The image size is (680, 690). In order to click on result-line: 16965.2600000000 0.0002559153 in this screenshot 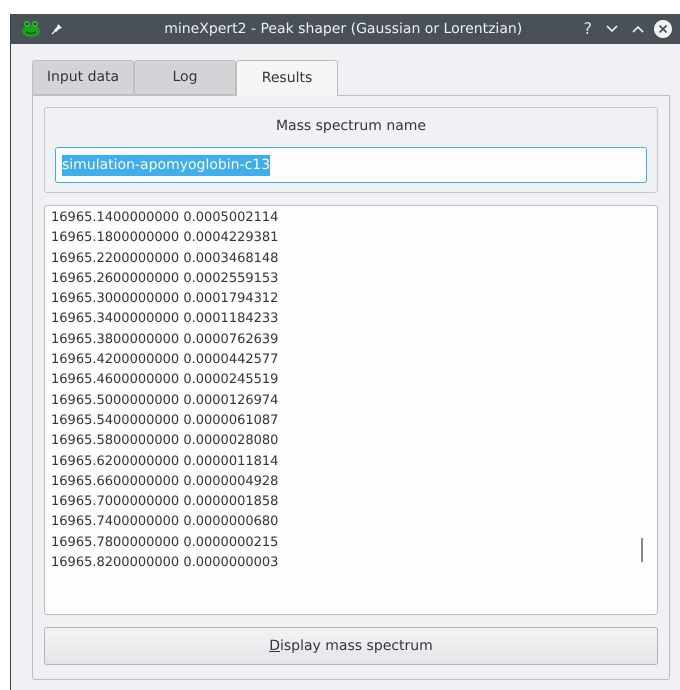, I will do `click(164, 279)`.